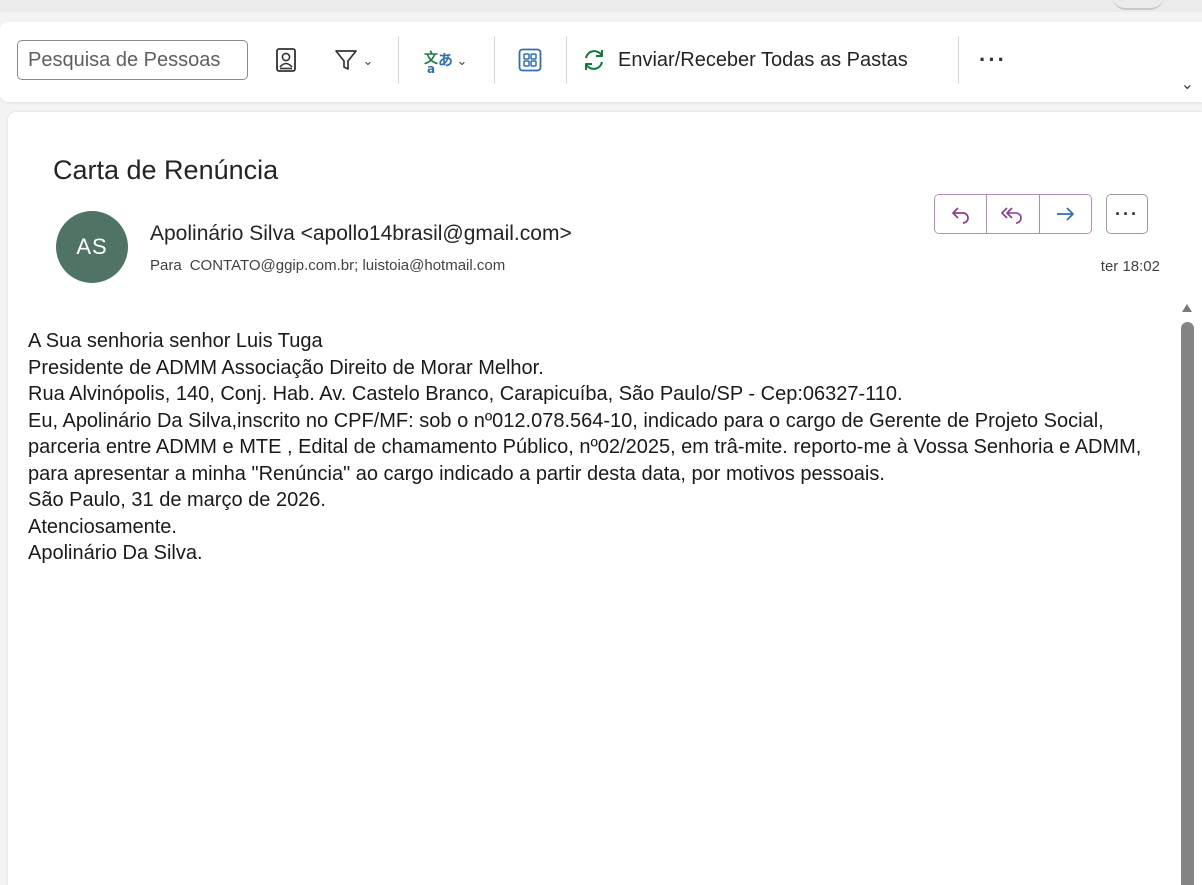  What do you see at coordinates (177, 500) in the screenshot?
I see `body-line: São Paulo, 31 de março de 2026.` at bounding box center [177, 500].